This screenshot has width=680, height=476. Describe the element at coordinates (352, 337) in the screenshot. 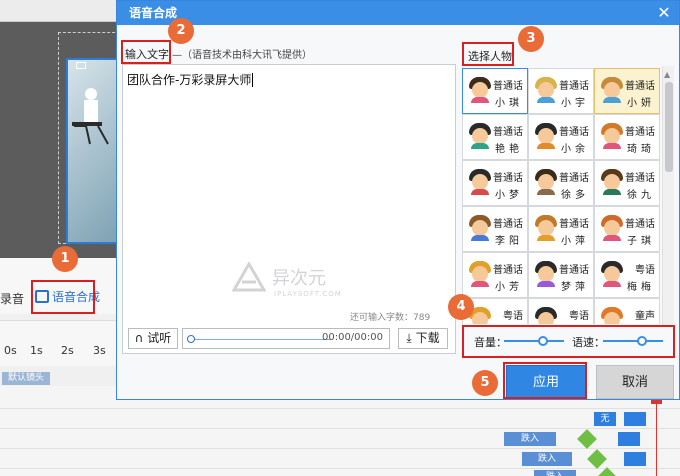

I see `player-time: 00:00/00:00` at that location.